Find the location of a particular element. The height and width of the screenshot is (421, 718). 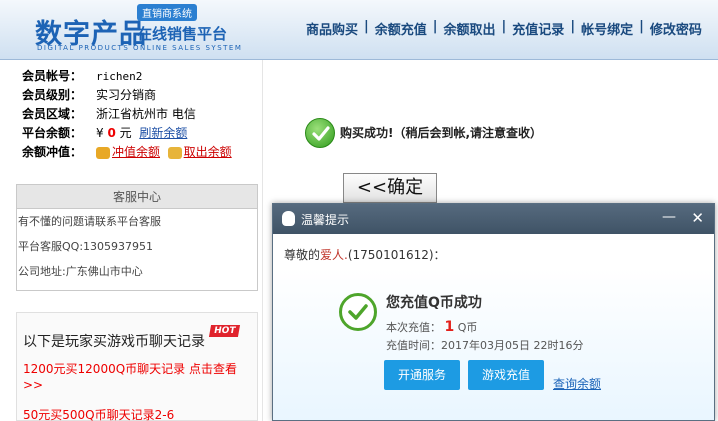

account-region-row: 会员区域： 浙江省杭州市 电信 is located at coordinates (142, 114).